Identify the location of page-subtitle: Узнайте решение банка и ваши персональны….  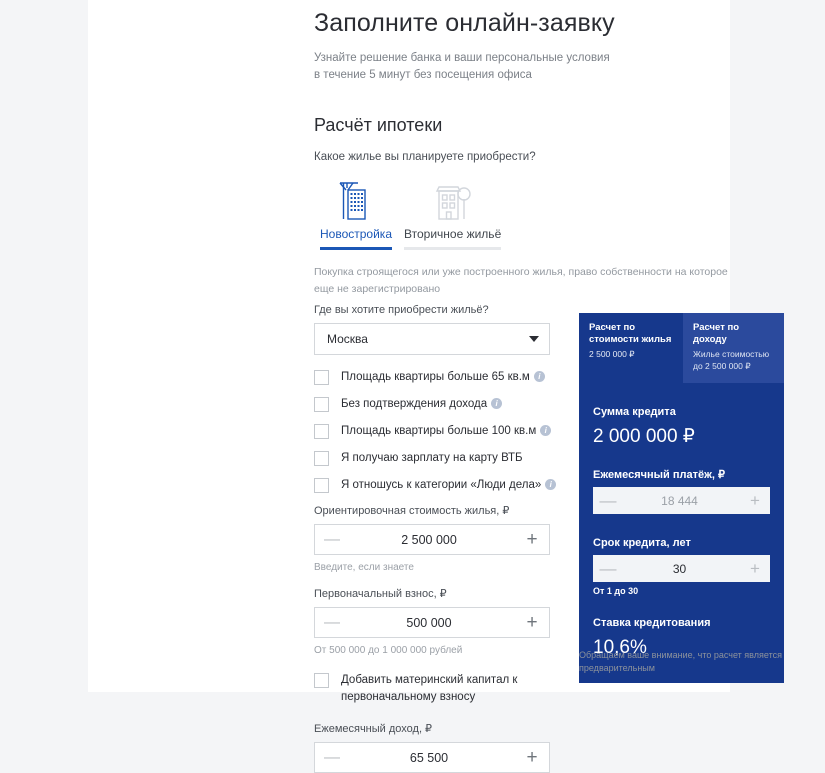
(479, 67).